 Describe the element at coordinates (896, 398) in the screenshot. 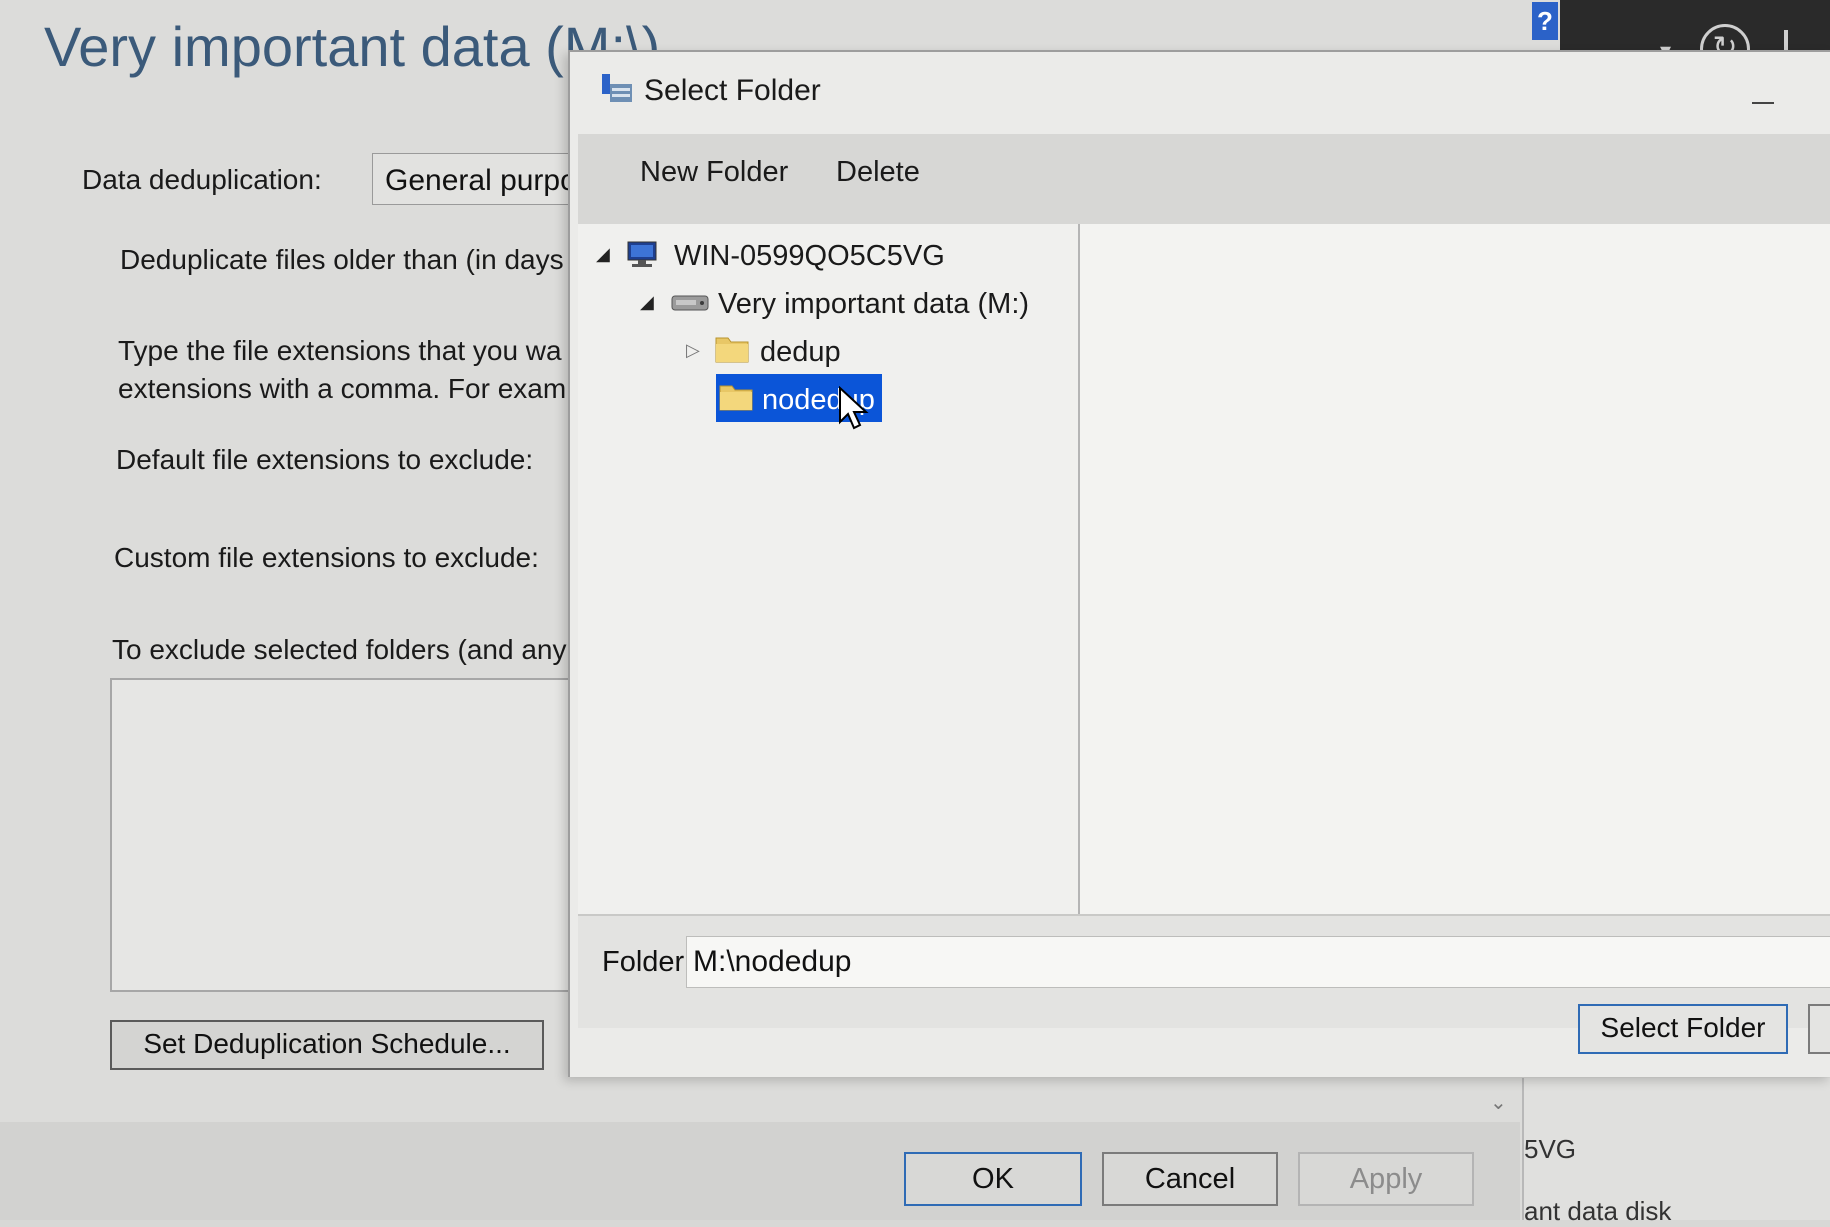

I see `tree-item-nodedup: nodedup` at that location.